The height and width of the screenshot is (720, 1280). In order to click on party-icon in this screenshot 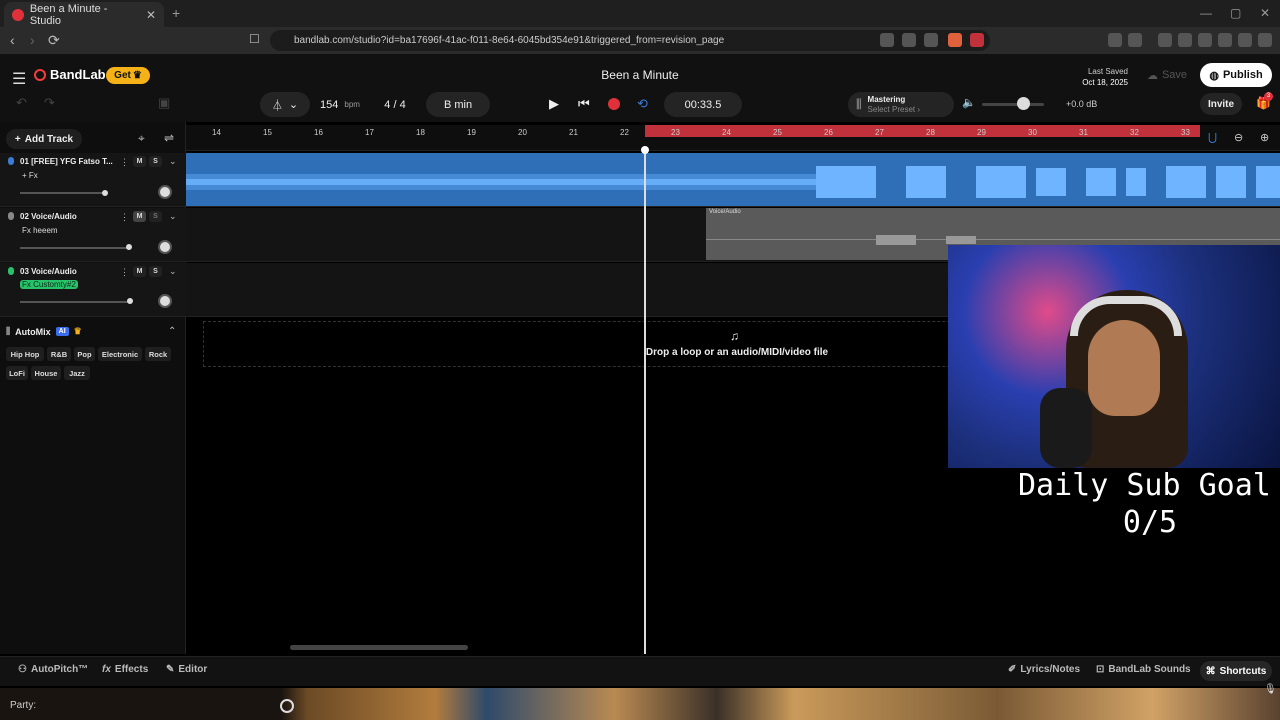, I will do `click(287, 706)`.